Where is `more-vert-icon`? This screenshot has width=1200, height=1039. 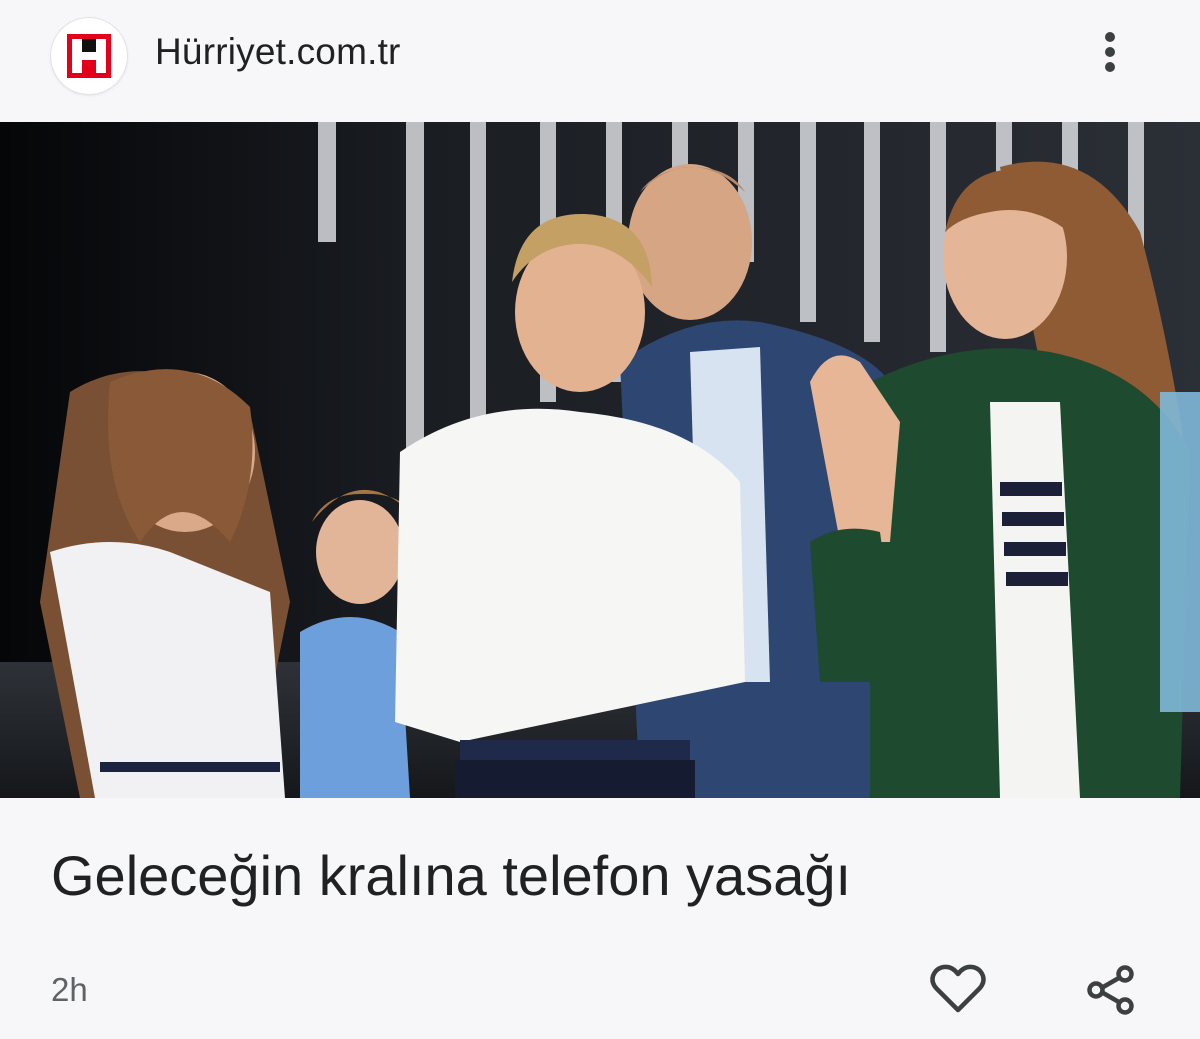 more-vert-icon is located at coordinates (1110, 52).